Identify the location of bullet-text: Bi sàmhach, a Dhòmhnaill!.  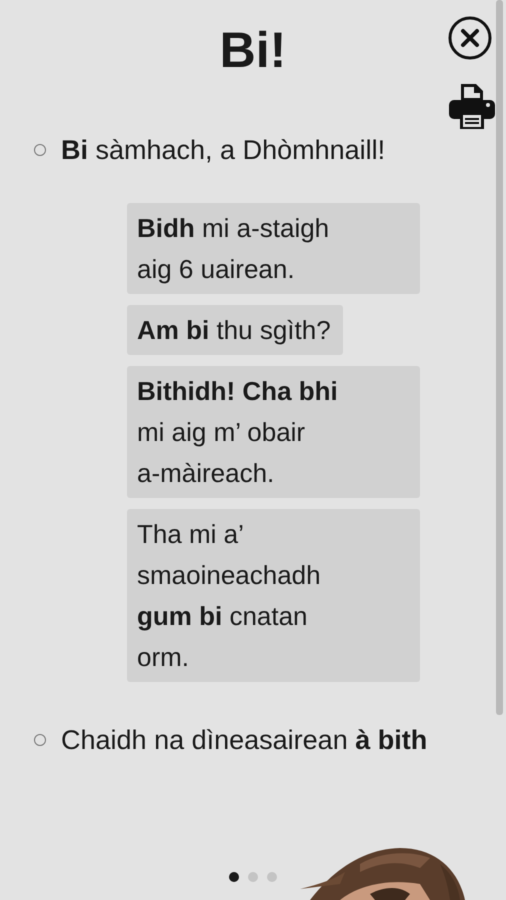
(223, 150).